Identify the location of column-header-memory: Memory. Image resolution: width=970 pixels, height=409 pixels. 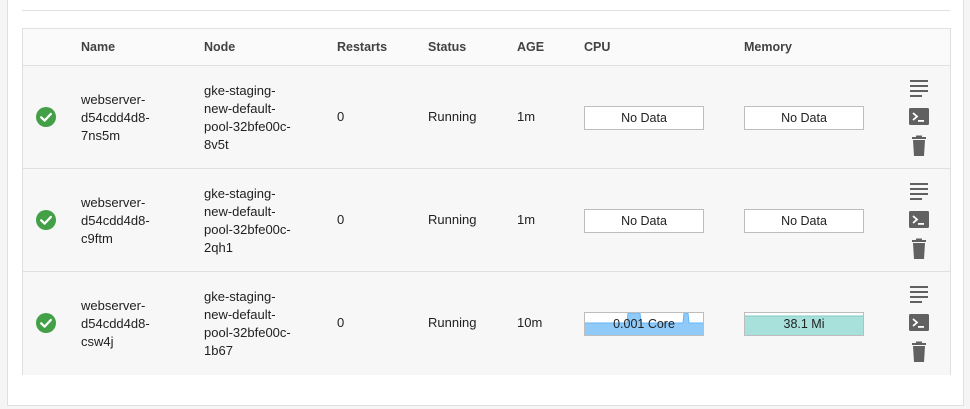
(768, 47).